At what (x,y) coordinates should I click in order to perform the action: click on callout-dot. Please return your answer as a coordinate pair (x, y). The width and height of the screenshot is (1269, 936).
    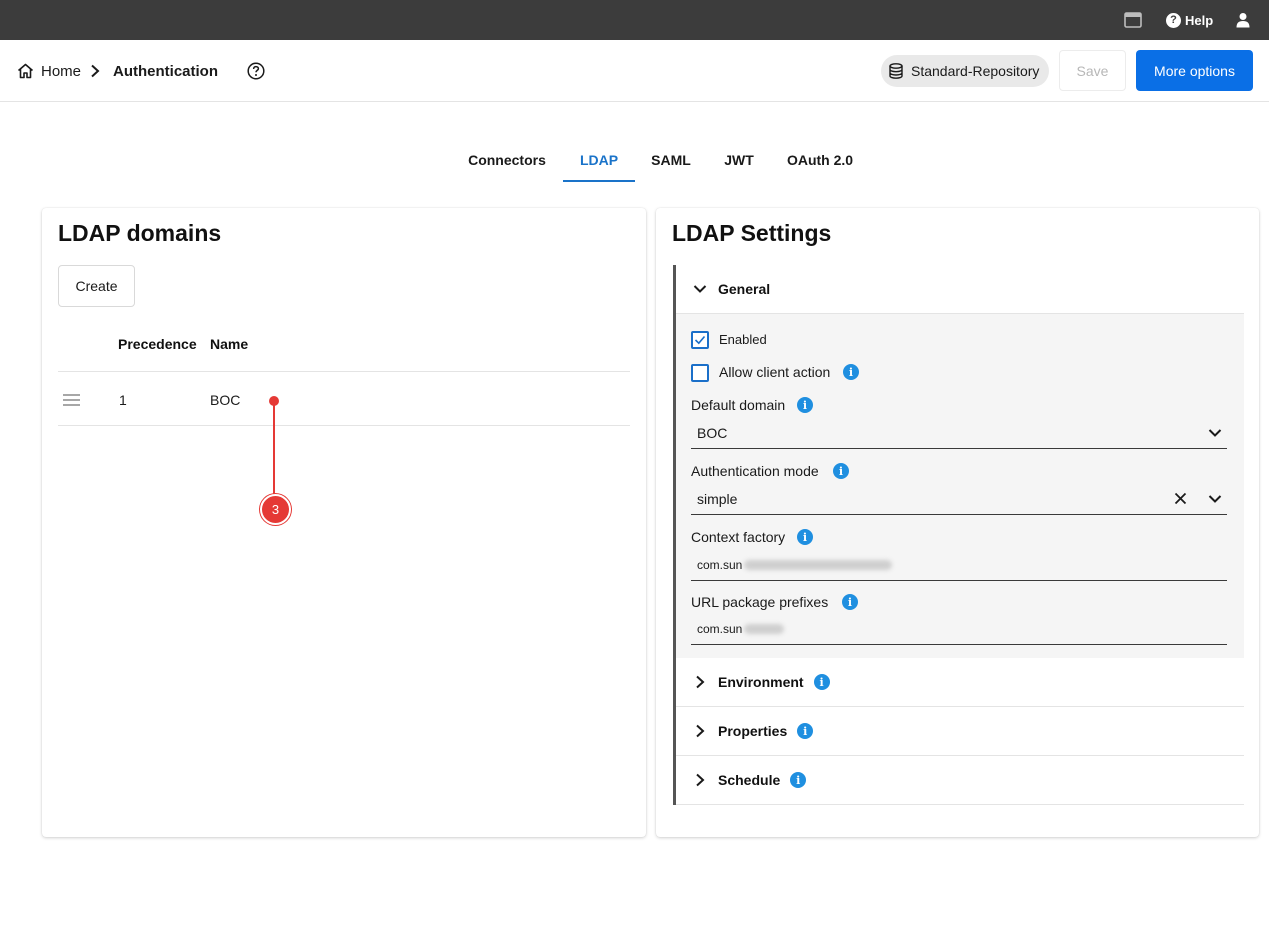
    Looking at the image, I should click on (274, 401).